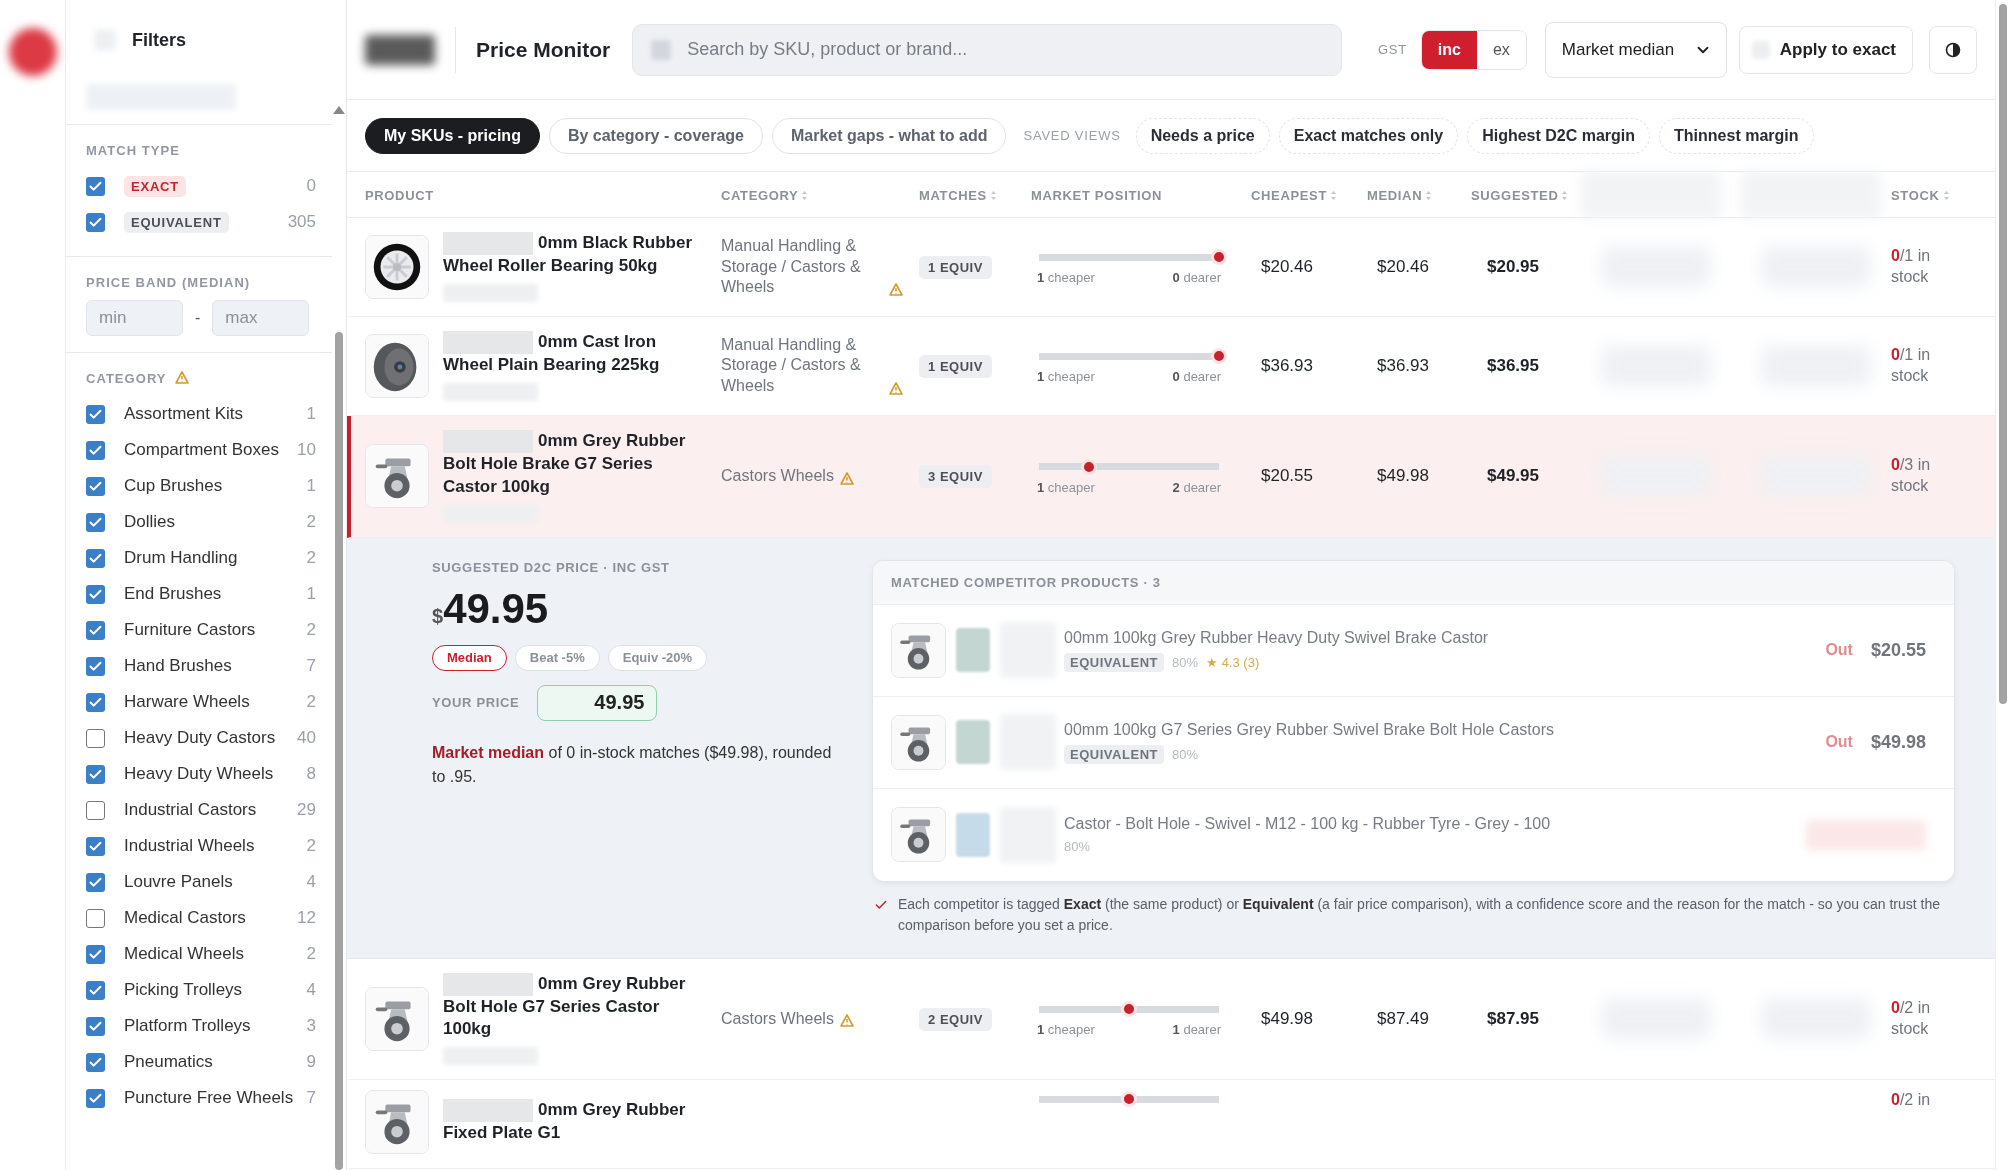 This screenshot has height=1170, width=2010. Describe the element at coordinates (208, 450) in the screenshot. I see `category-option: Compartment Boxes` at that location.